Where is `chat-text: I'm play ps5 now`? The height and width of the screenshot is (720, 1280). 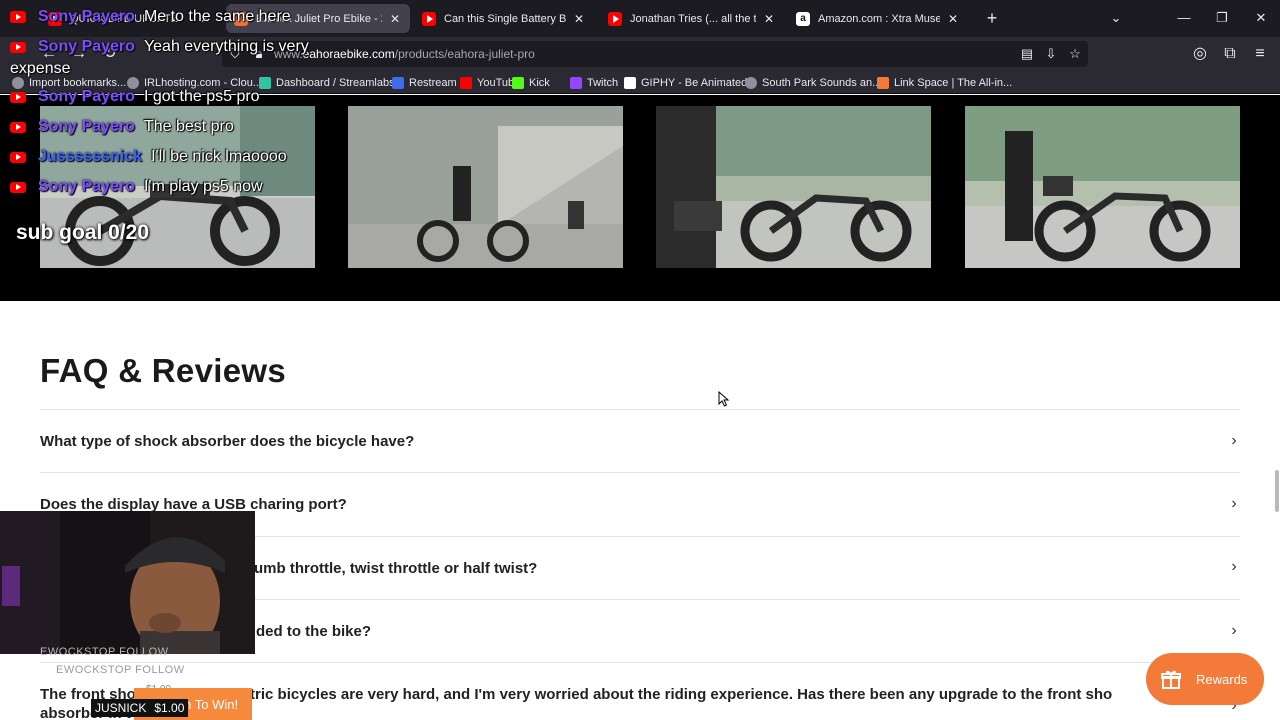
chat-text: I'm play ps5 now is located at coordinates (203, 186).